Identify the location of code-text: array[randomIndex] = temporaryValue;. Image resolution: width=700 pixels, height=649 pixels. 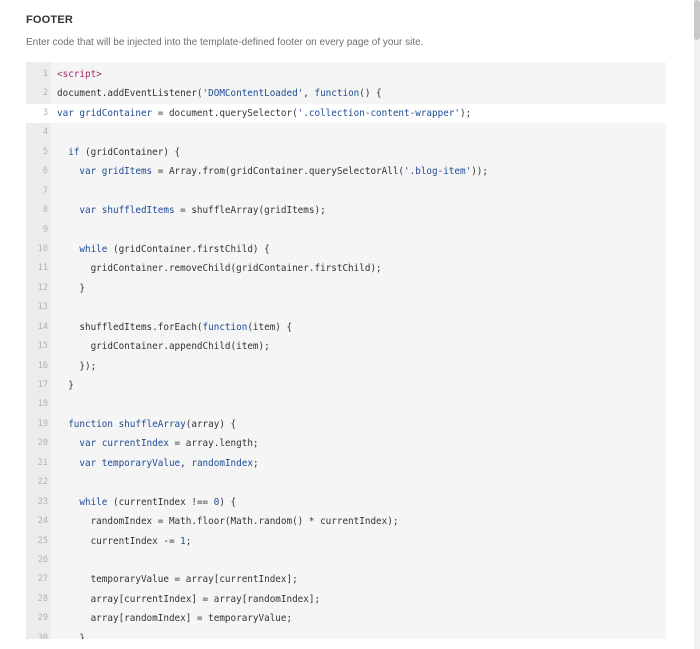
(175, 618).